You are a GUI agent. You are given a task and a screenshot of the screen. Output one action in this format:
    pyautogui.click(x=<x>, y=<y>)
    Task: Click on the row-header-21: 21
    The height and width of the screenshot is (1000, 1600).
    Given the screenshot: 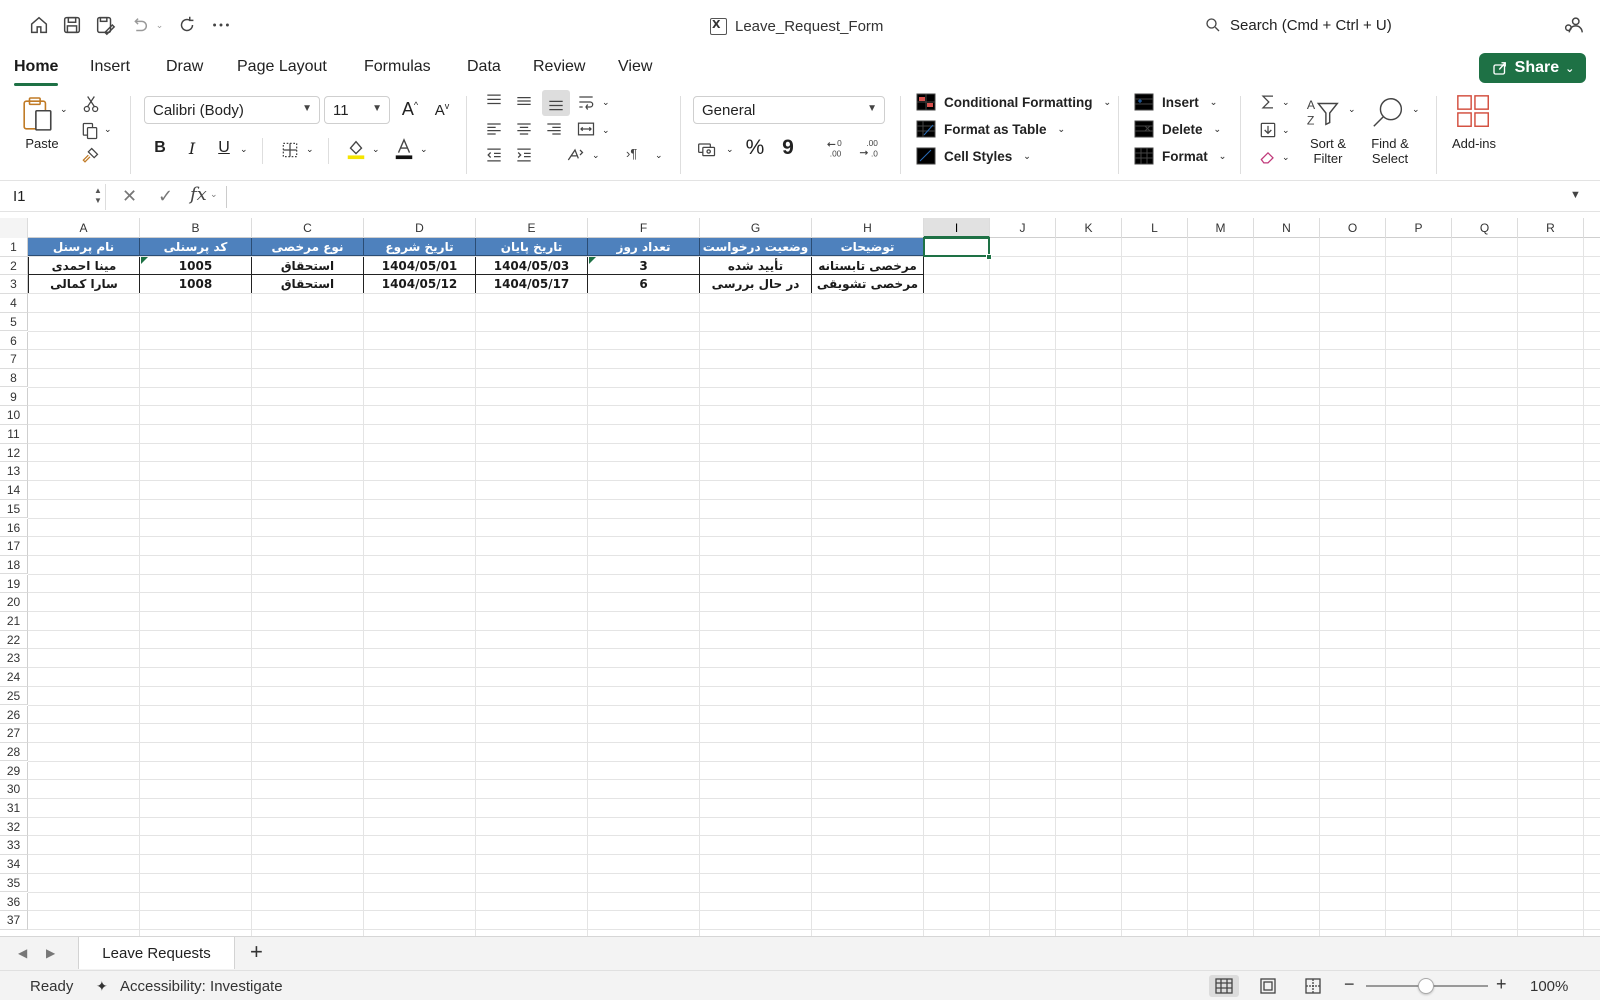 What is the action you would take?
    pyautogui.click(x=14, y=621)
    